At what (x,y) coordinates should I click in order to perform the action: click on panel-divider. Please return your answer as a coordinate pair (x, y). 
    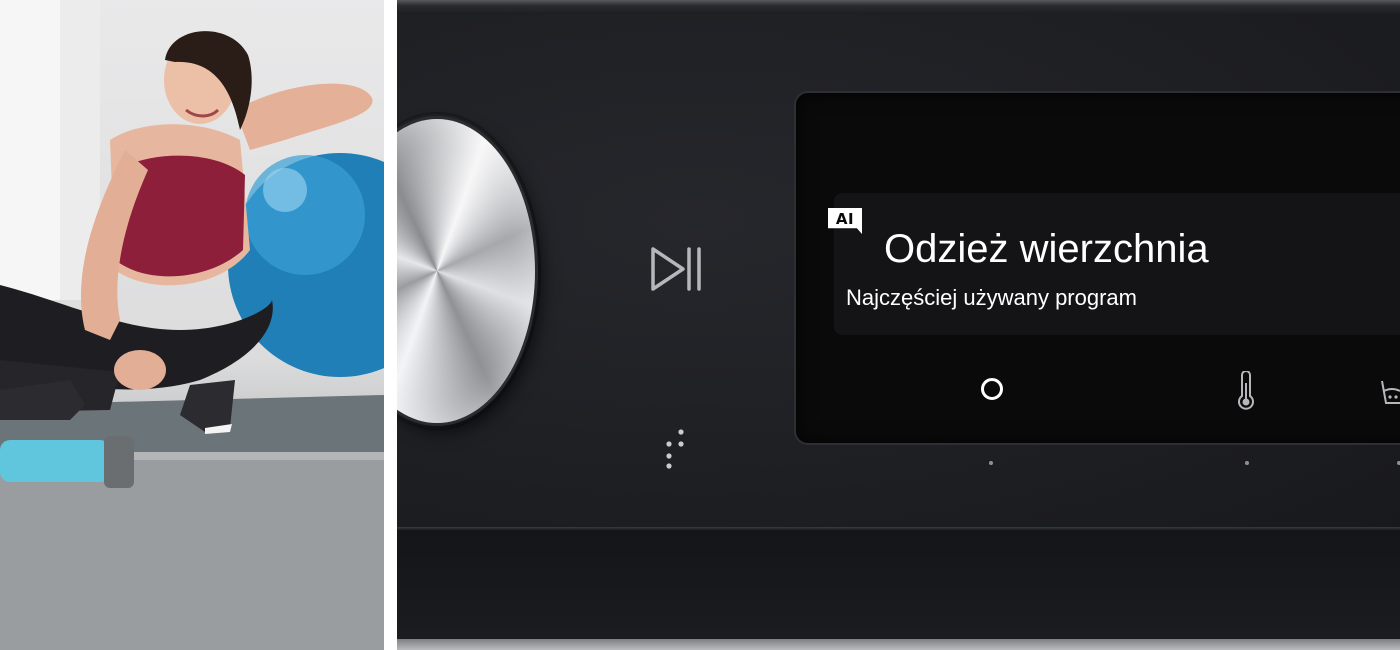
    Looking at the image, I should click on (390, 325).